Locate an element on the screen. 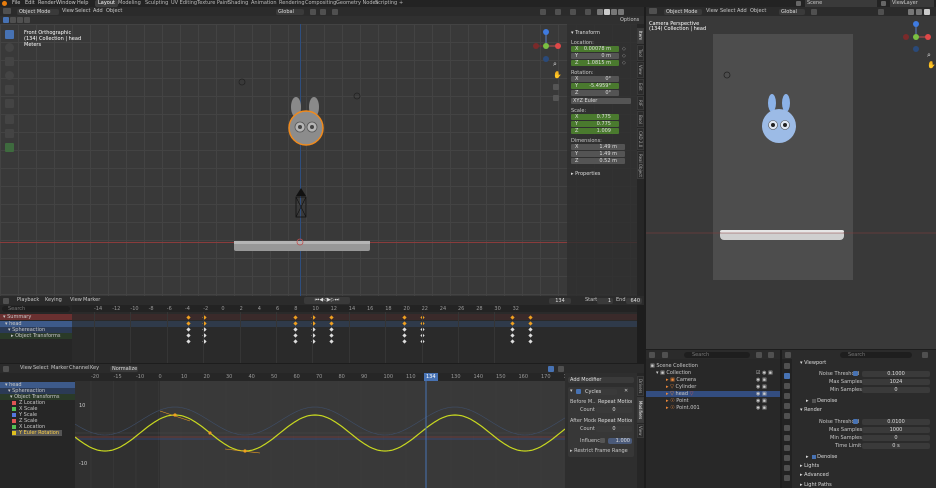 The height and width of the screenshot is (488, 936). tab-sculpting: Sculpting is located at coordinates (156, 3).